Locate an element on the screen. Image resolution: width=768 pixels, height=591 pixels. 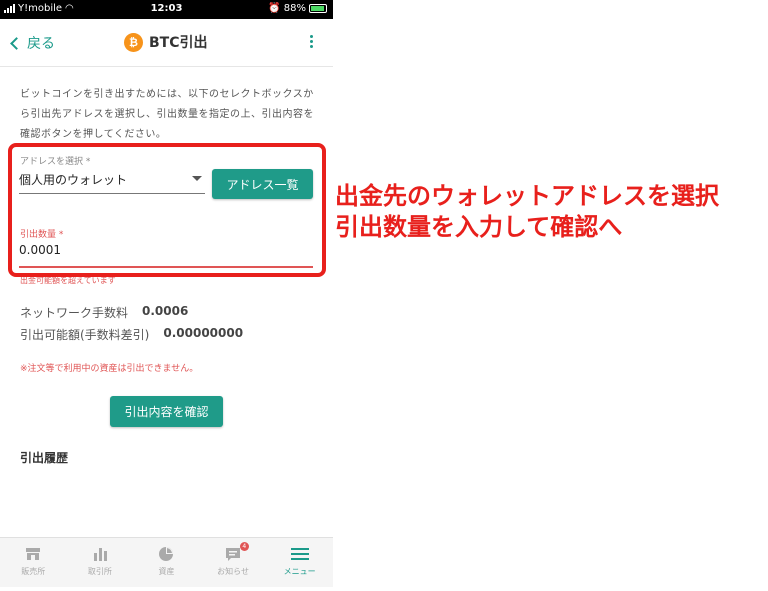
tab-shop: 販売所 is located at coordinates (33, 562).